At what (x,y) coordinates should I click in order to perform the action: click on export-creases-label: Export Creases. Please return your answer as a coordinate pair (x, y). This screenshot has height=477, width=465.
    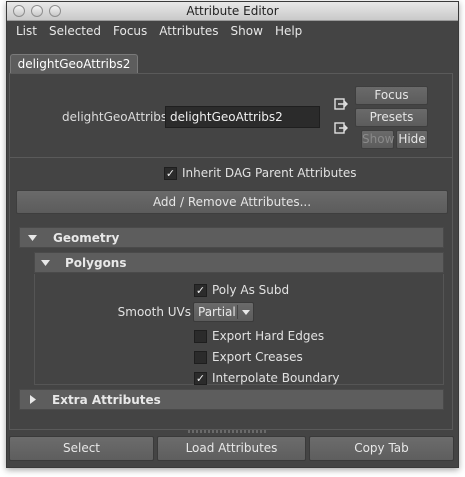
    Looking at the image, I should click on (257, 357).